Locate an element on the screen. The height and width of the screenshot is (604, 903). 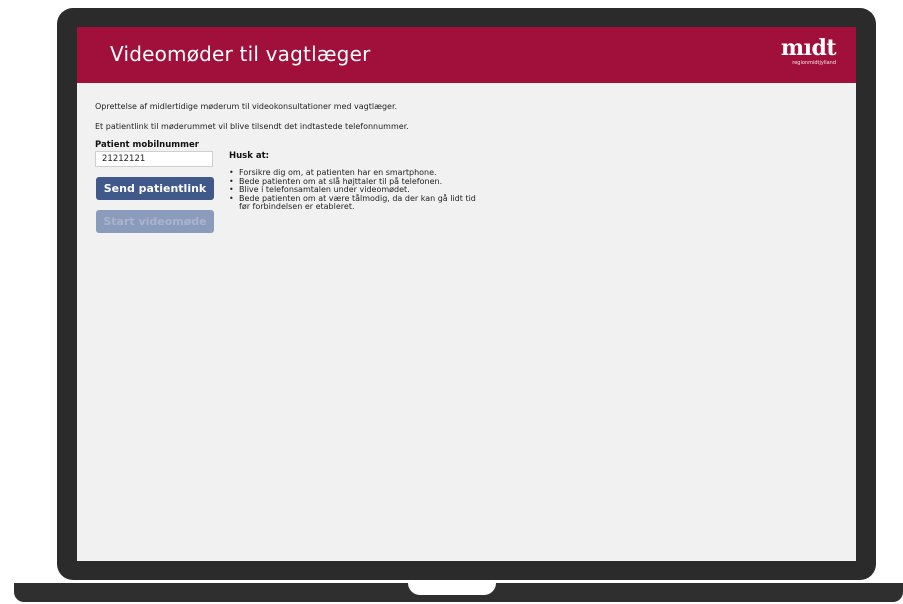
logo-subtitle: regionmidtjylland is located at coordinates (814, 63).